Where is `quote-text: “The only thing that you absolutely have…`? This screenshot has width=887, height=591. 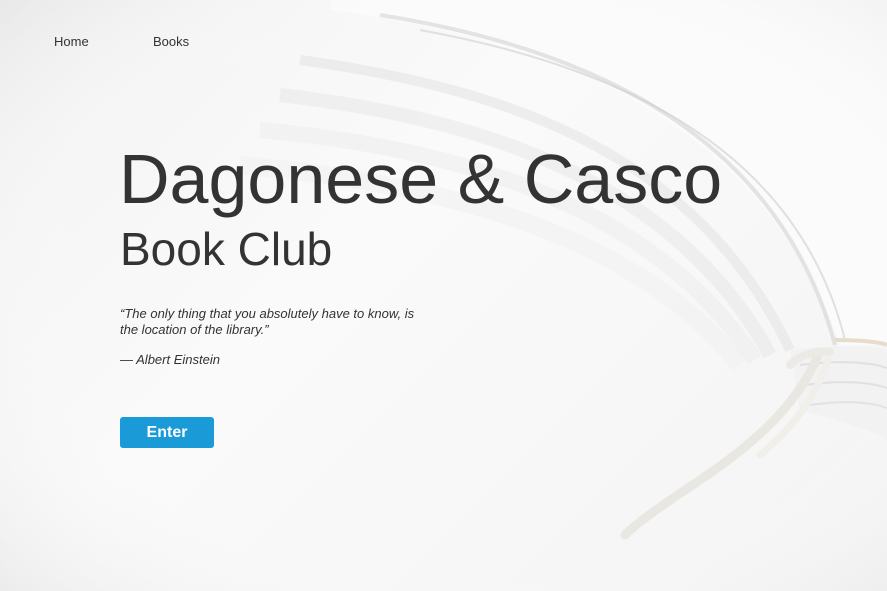 quote-text: “The only thing that you absolutely have… is located at coordinates (267, 321).